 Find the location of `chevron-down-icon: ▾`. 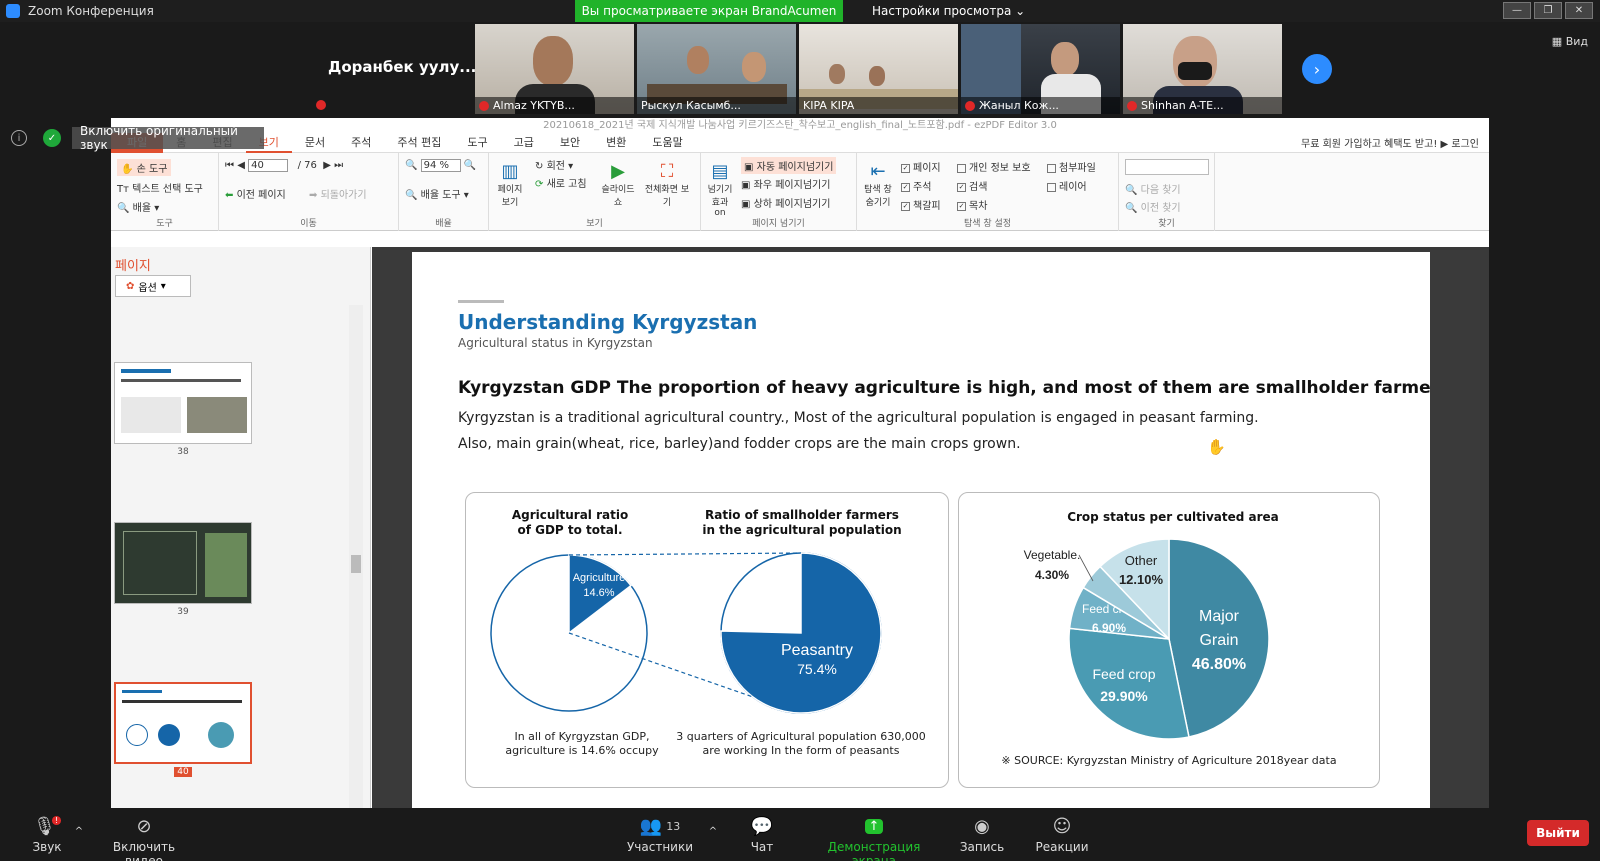

chevron-down-icon: ▾ is located at coordinates (163, 286).